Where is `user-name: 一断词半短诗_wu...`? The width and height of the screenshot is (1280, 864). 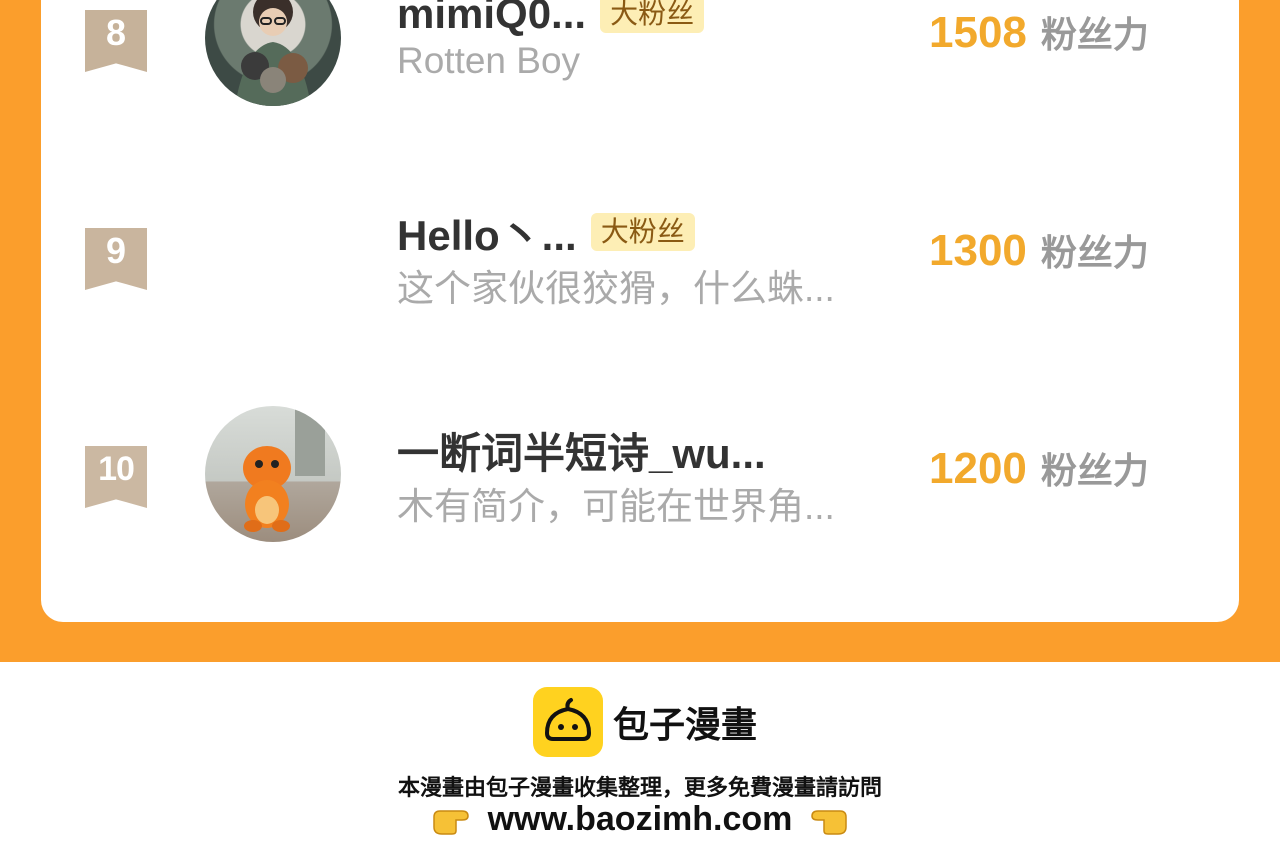 user-name: 一断词半短诗_wu... is located at coordinates (581, 450).